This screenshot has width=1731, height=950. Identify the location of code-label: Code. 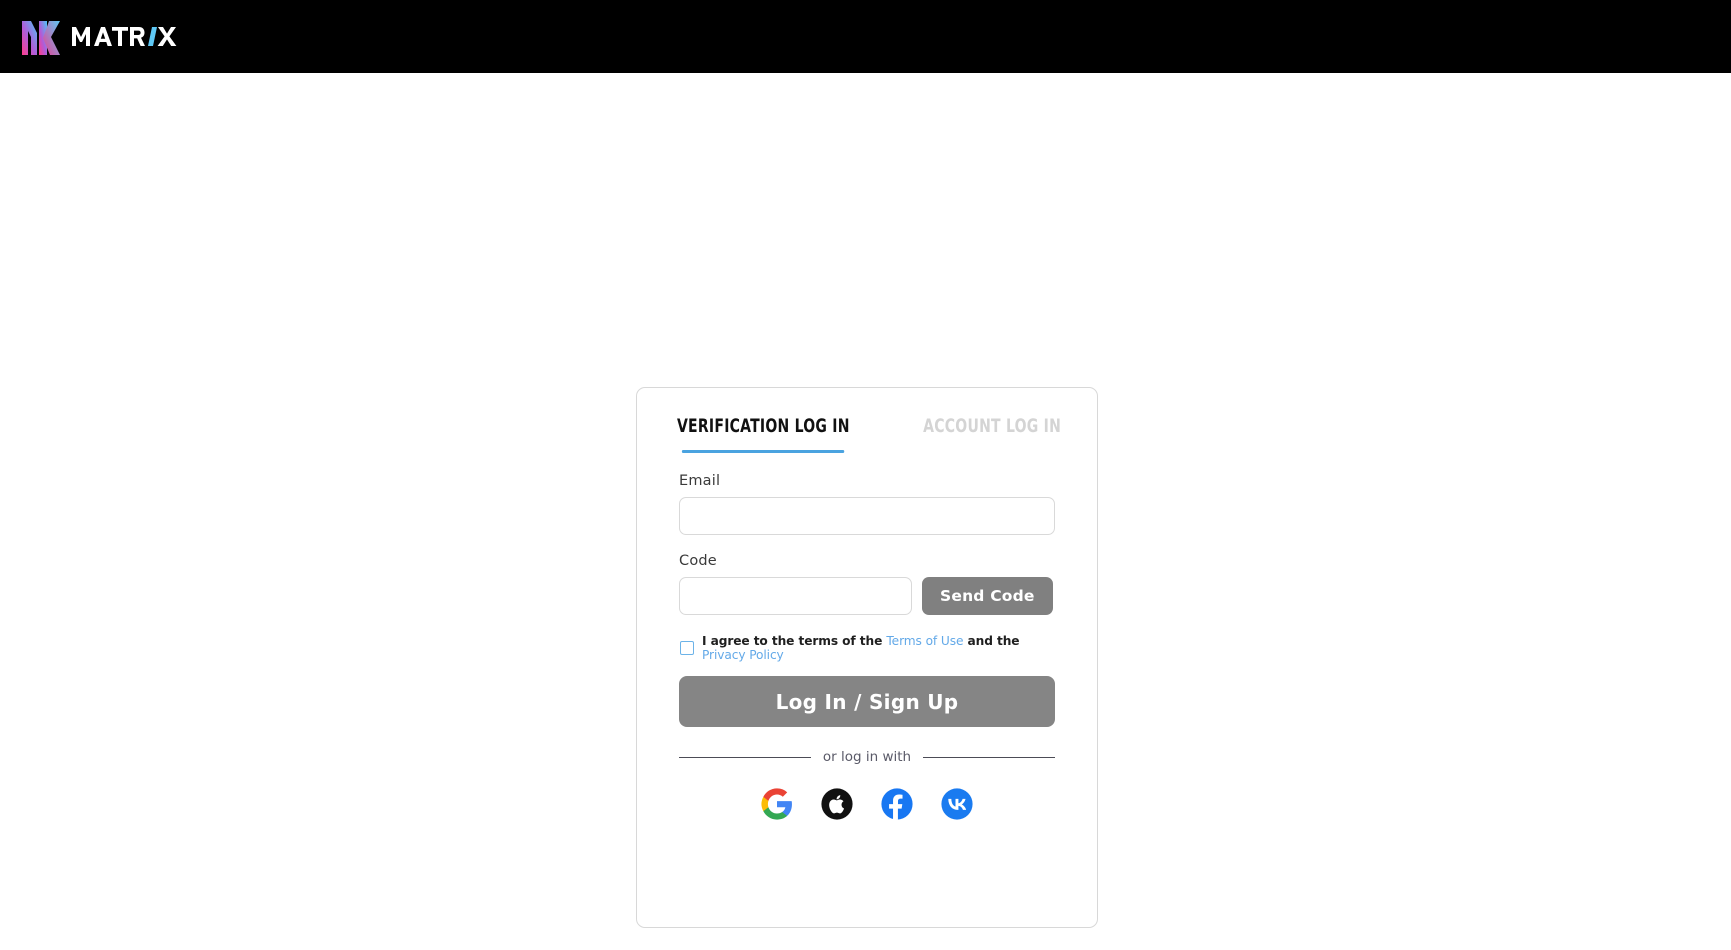
(698, 561).